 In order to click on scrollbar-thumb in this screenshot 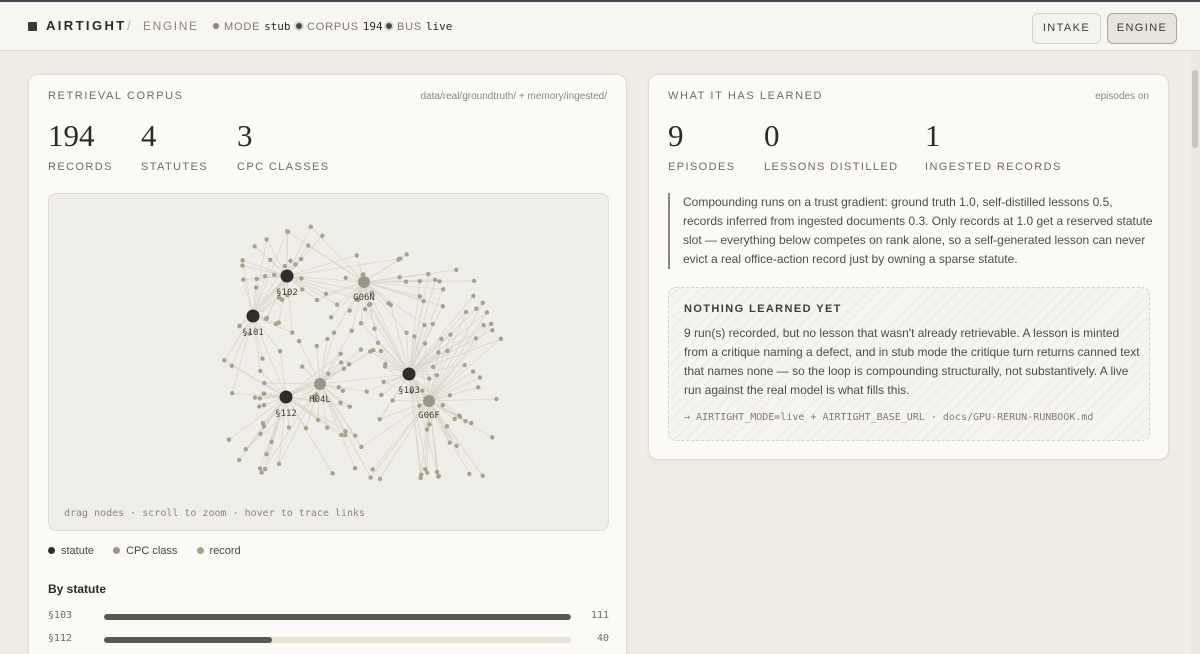, I will do `click(1195, 109)`.